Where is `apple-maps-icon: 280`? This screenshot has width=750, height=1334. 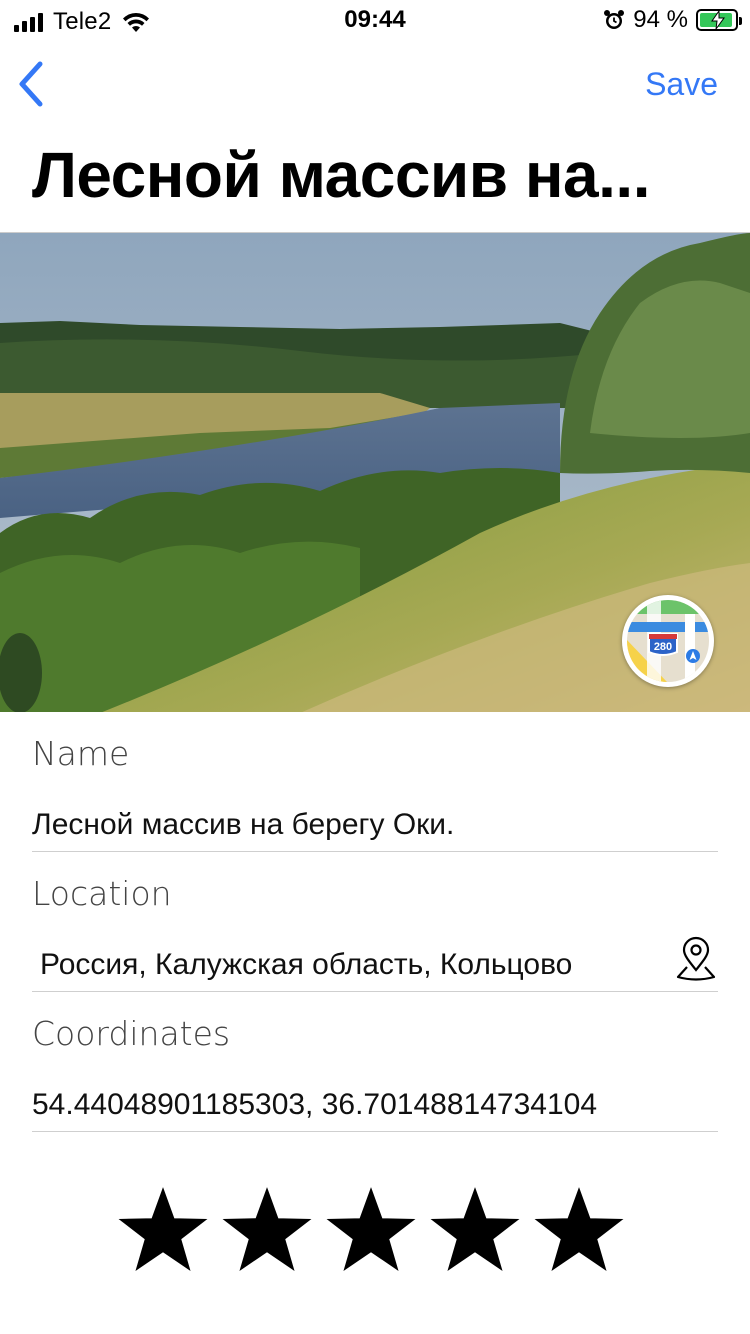
apple-maps-icon: 280 is located at coordinates (668, 641).